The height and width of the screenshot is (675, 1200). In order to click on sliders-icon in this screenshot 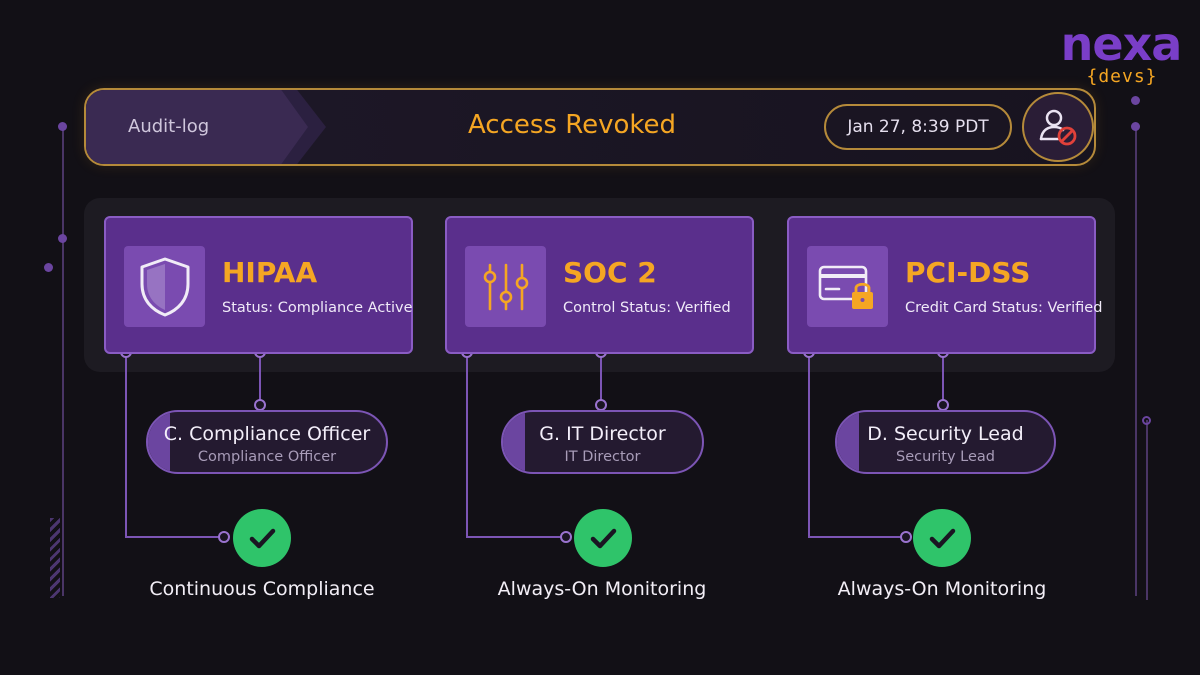, I will do `click(505, 286)`.